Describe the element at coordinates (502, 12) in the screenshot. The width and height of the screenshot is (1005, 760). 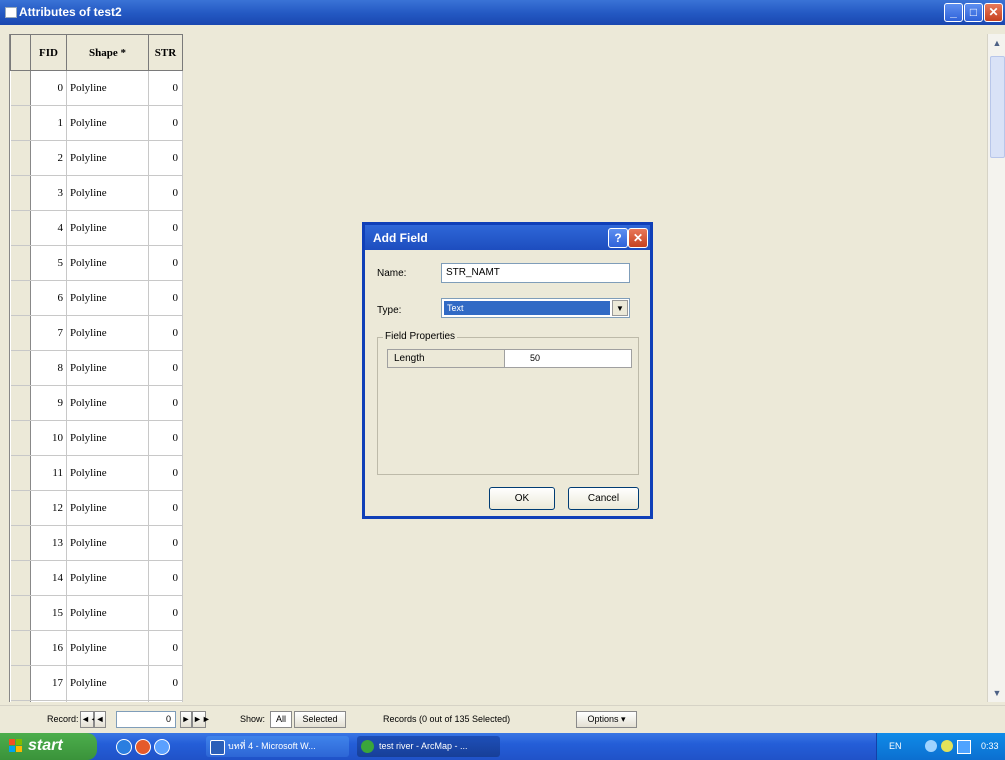
I see `window-titlebar: Attributes of test2 _ □ ✕` at that location.